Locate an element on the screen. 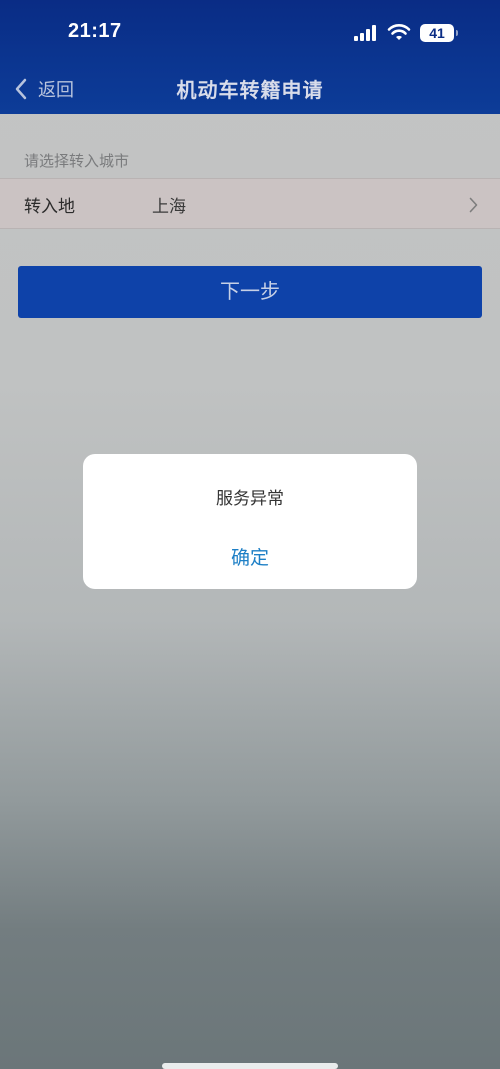 This screenshot has width=500, height=1069. next-step-button: 下一步 is located at coordinates (250, 292).